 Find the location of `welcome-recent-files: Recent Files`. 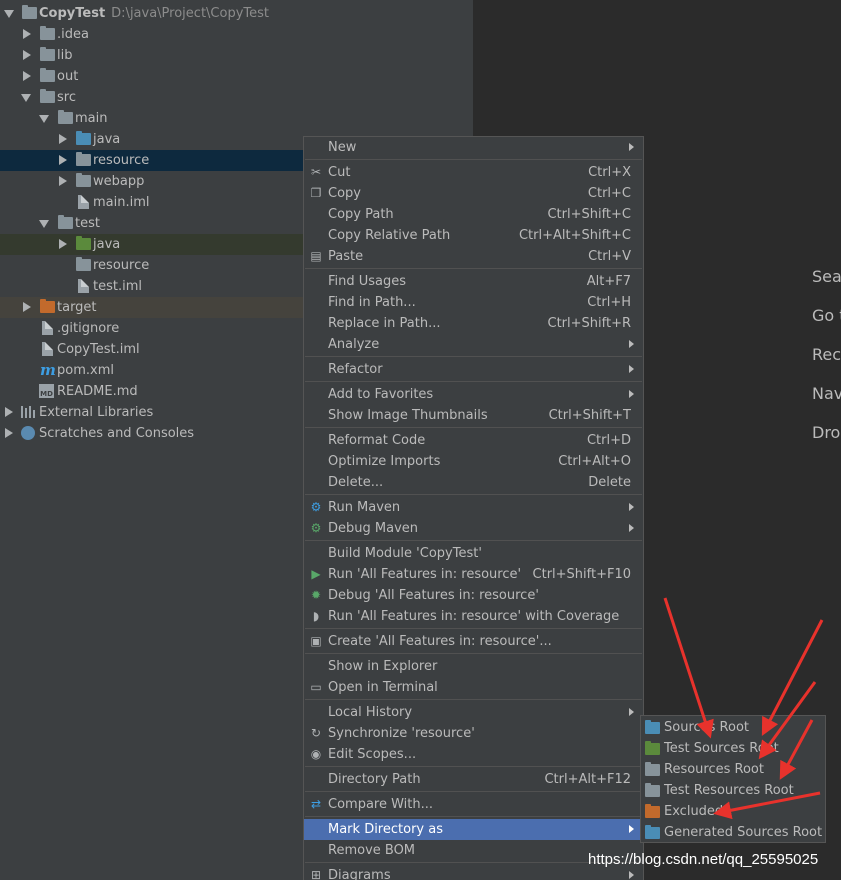

welcome-recent-files: Recent Files is located at coordinates (826, 354).